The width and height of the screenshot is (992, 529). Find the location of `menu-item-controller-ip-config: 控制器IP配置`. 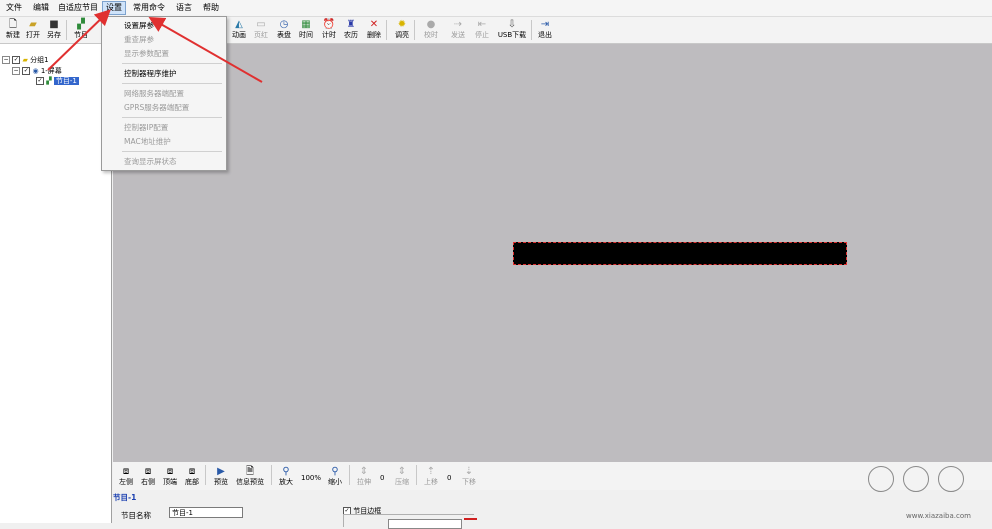

menu-item-controller-ip-config: 控制器IP配置 is located at coordinates (146, 127).